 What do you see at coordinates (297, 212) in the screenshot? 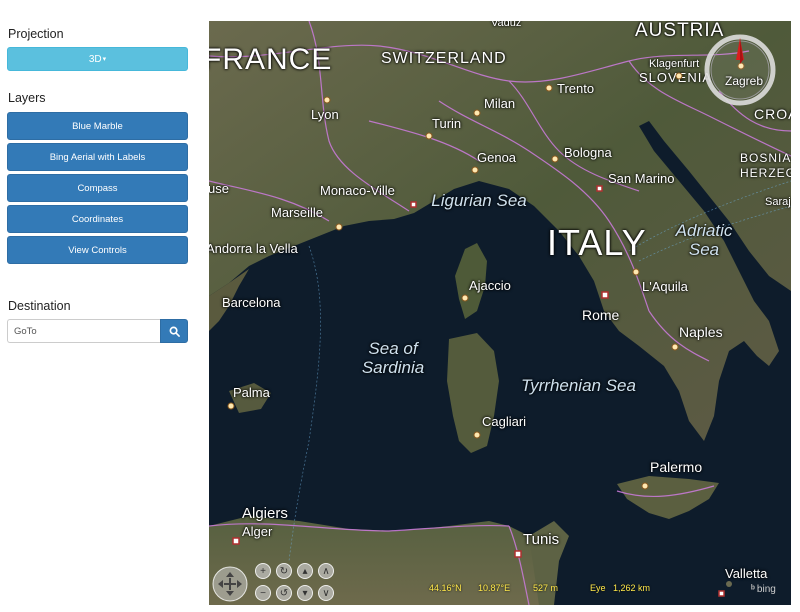
I see `city-label-marseille: Marseille` at bounding box center [297, 212].